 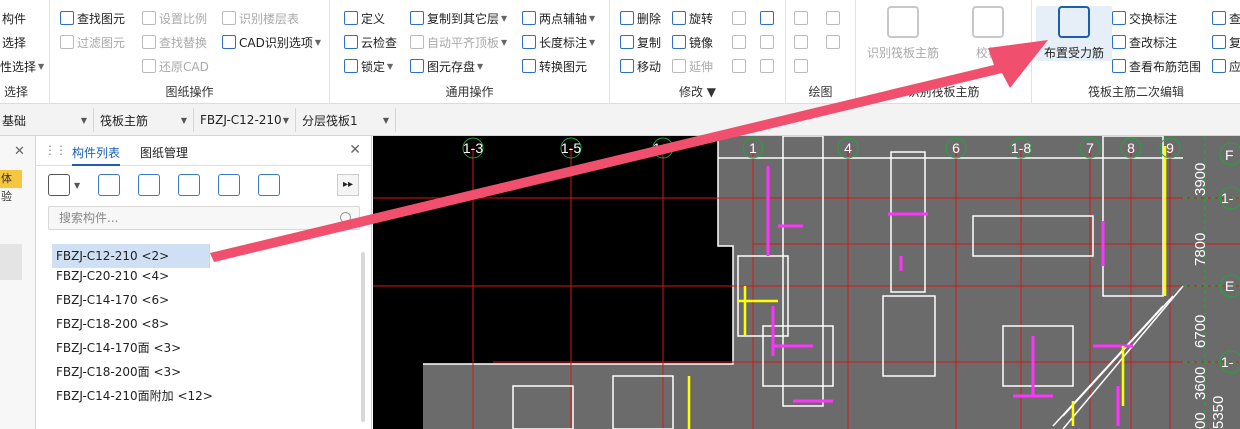 I want to click on place-bar-button: 布置受力筋, so click(x=1074, y=33).